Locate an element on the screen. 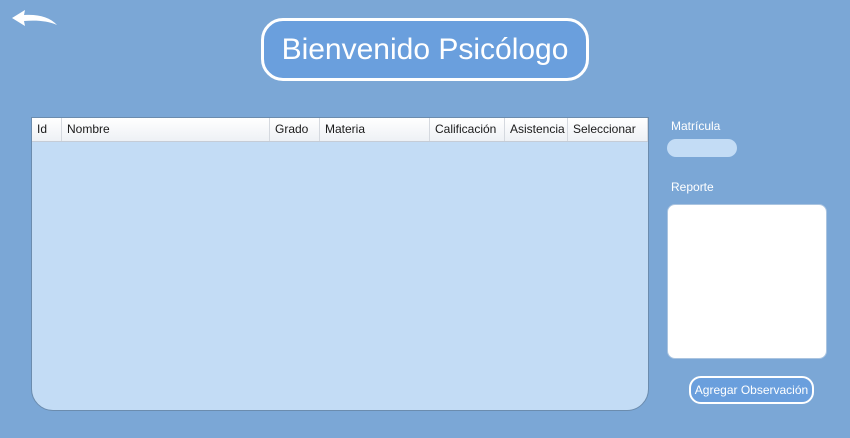 The image size is (850, 438). column-header-materia: Materia is located at coordinates (375, 129).